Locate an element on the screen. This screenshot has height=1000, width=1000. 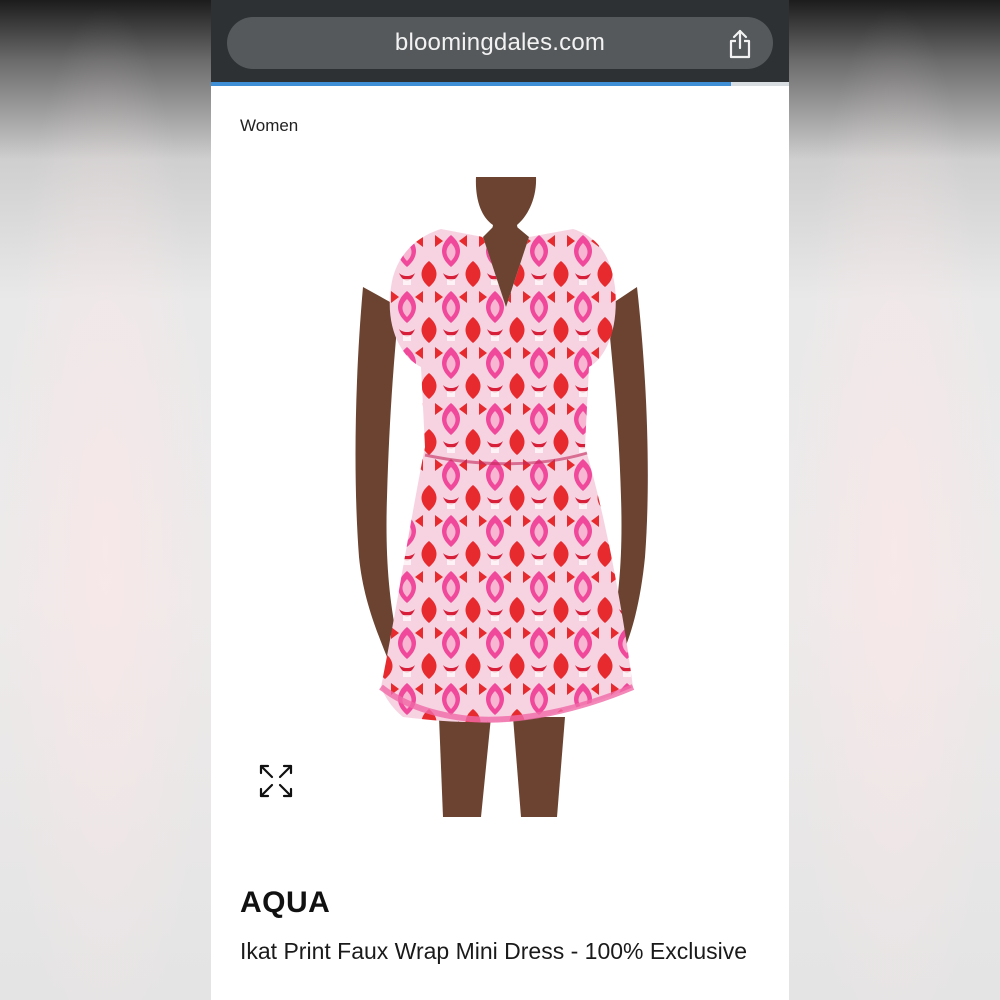
page-load-progress-fill is located at coordinates (471, 84).